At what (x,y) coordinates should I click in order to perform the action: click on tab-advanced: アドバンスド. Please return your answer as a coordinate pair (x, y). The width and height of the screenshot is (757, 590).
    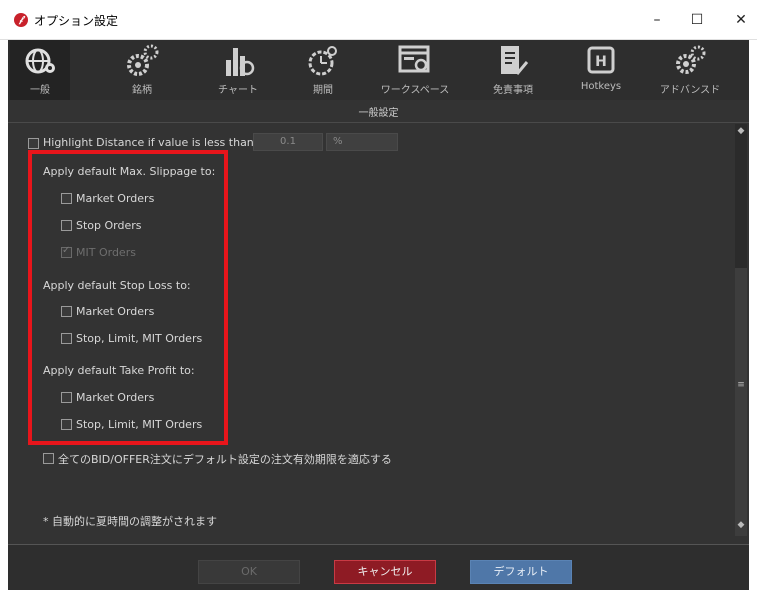
    Looking at the image, I should click on (690, 70).